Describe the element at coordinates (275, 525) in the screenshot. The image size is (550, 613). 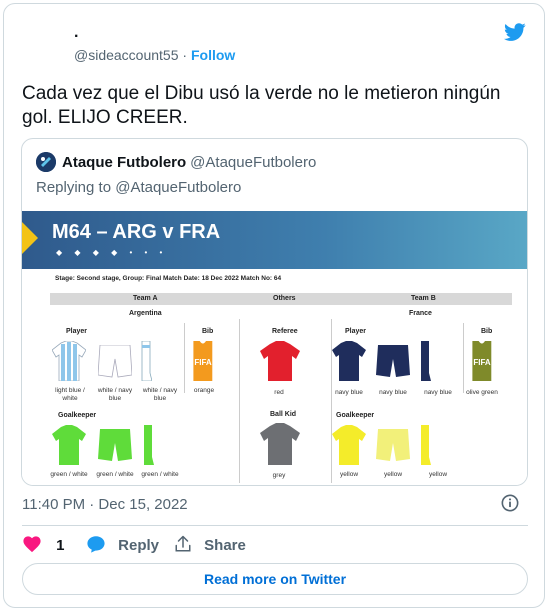
I see `divider` at that location.